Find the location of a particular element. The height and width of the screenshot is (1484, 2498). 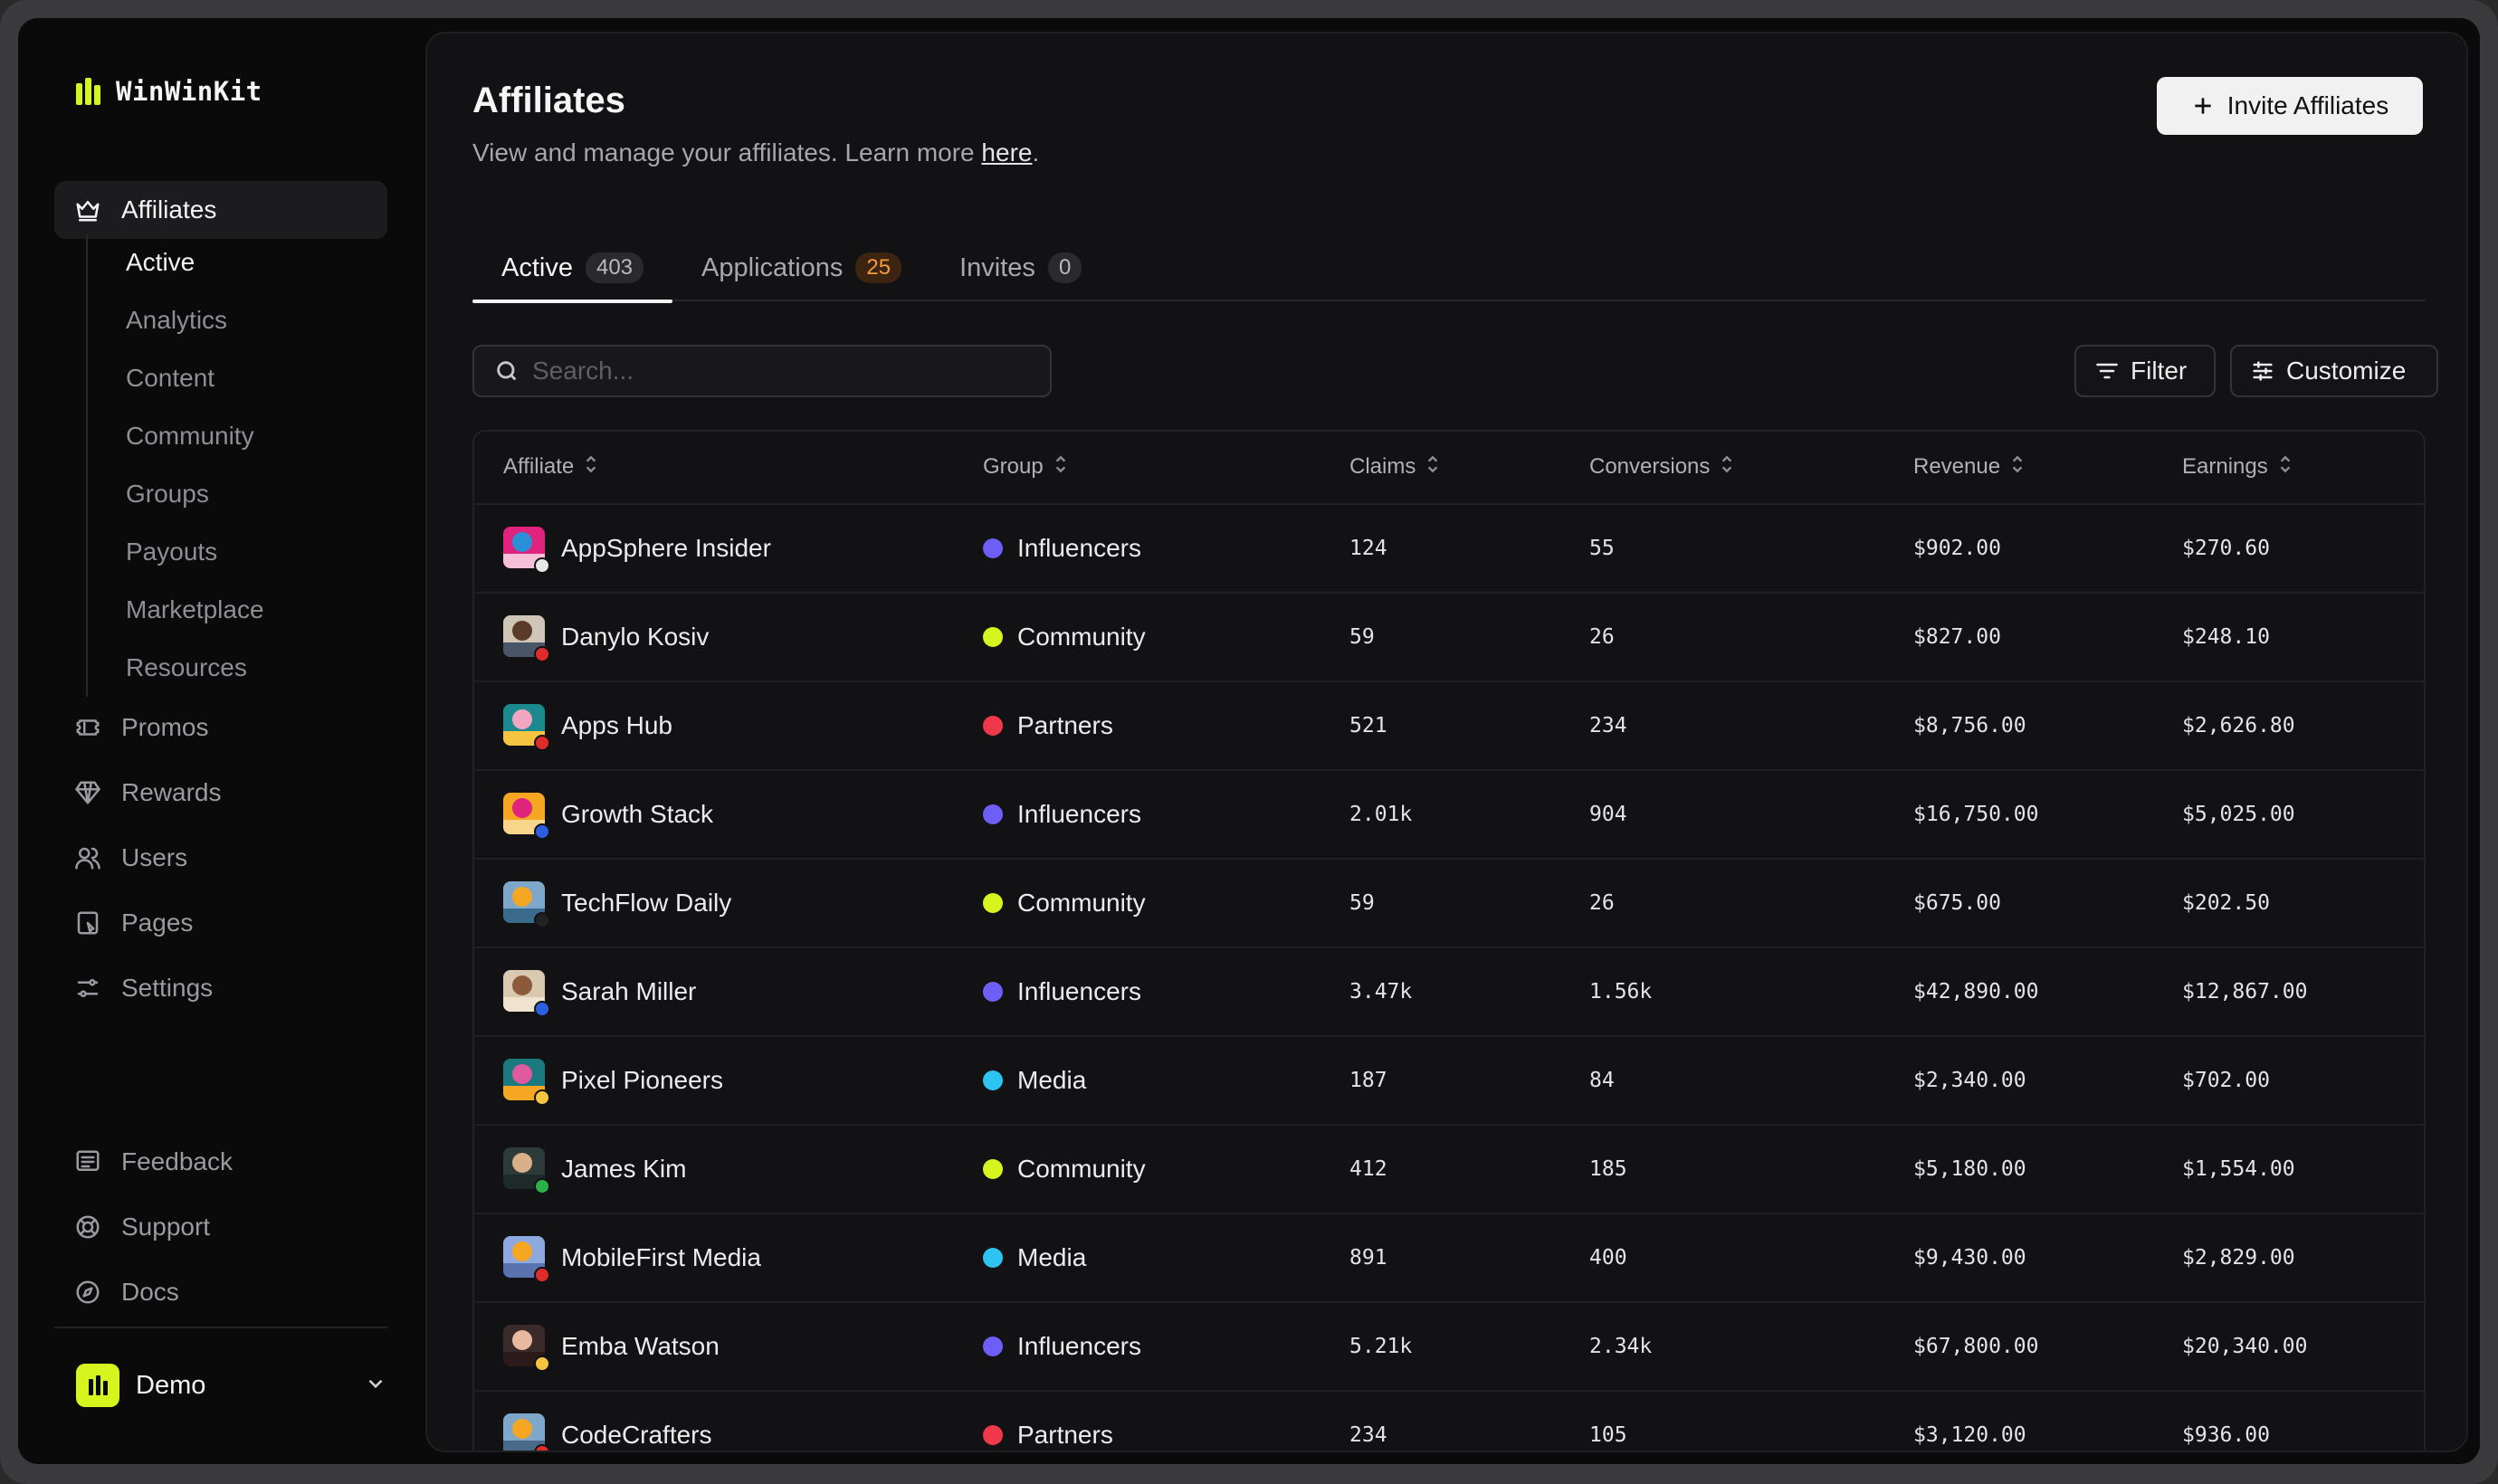

claims-cell: 59 is located at coordinates (1440, 903).